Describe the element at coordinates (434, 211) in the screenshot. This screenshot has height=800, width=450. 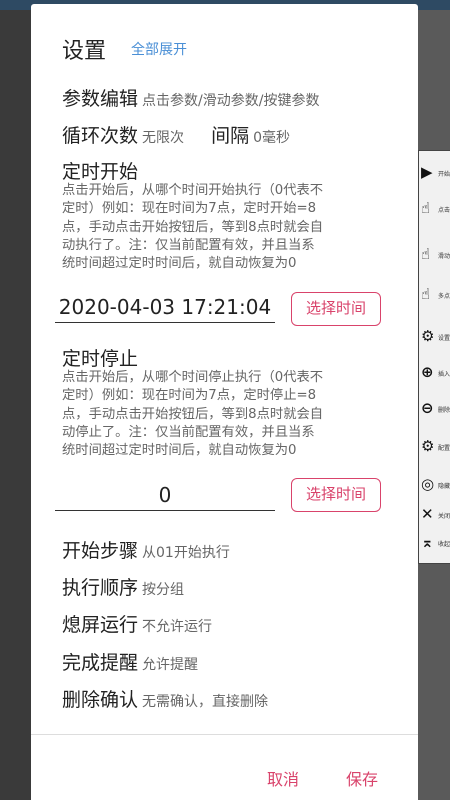
I see `floatbar-tap-button: ☝ 点击` at that location.